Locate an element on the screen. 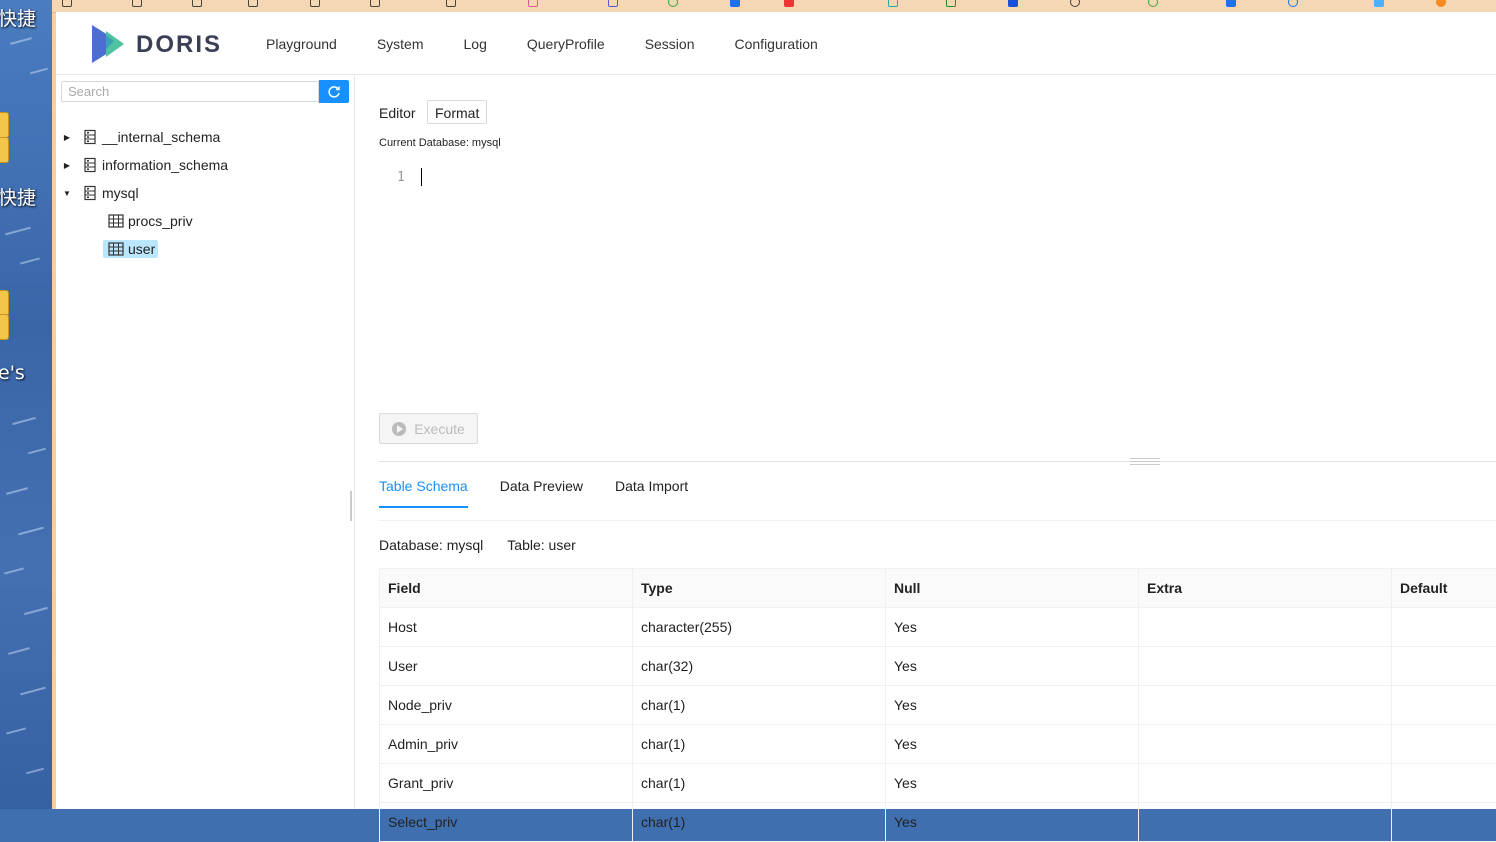  cell-field: Admin_priv is located at coordinates (506, 744).